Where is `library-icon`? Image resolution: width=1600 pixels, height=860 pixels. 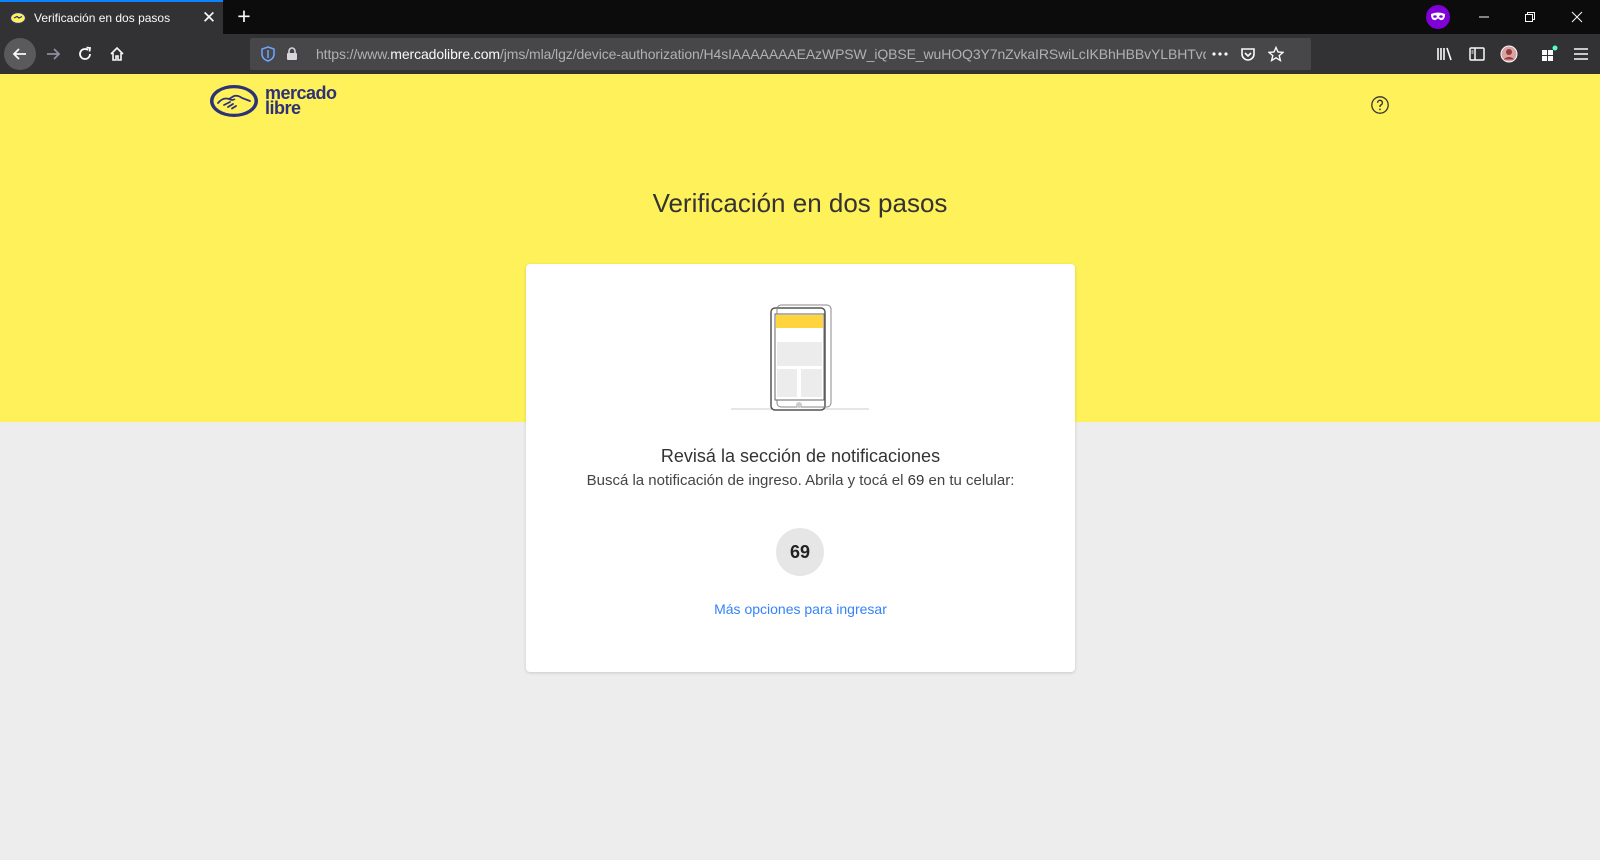 library-icon is located at coordinates (1445, 54).